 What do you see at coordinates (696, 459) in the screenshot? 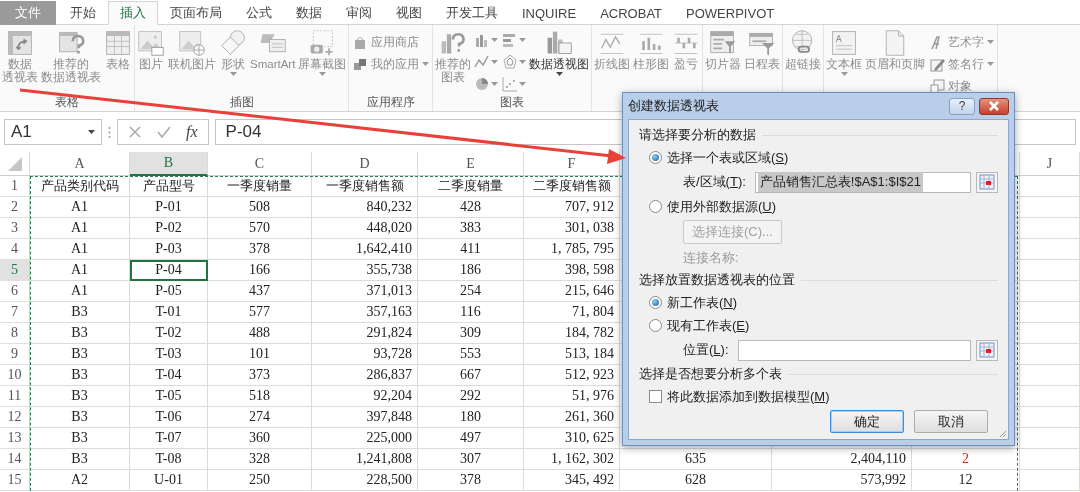
I see `table-cell: 635` at bounding box center [696, 459].